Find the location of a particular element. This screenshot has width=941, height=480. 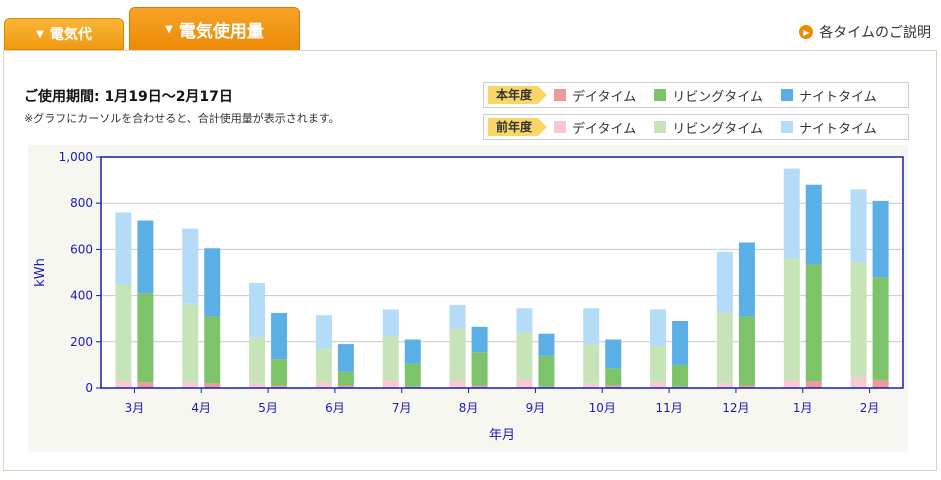

legend-prev-day-label: デイタイム is located at coordinates (604, 129).